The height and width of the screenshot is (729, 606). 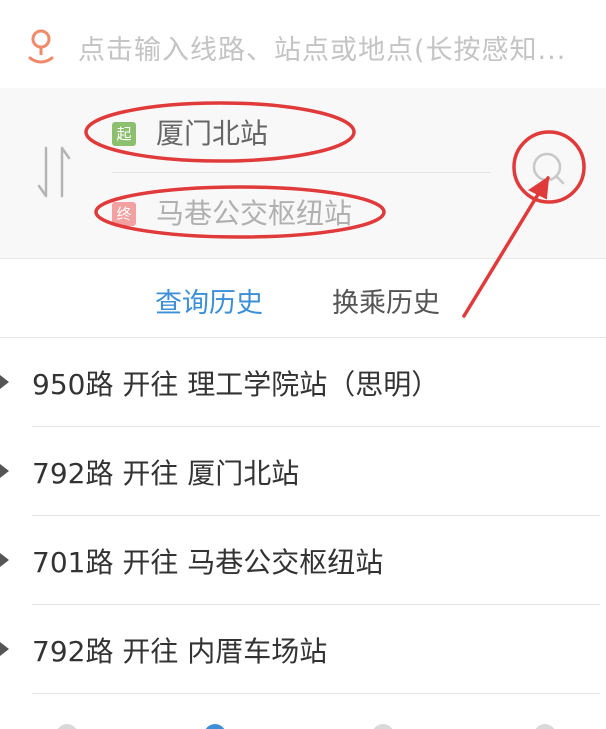 What do you see at coordinates (41, 46) in the screenshot?
I see `location-pin-icon` at bounding box center [41, 46].